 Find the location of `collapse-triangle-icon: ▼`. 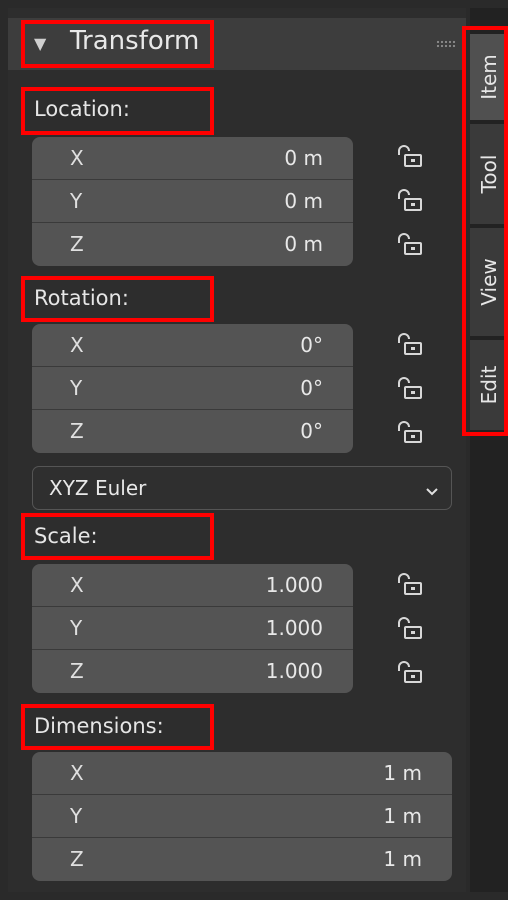

collapse-triangle-icon: ▼ is located at coordinates (40, 43).